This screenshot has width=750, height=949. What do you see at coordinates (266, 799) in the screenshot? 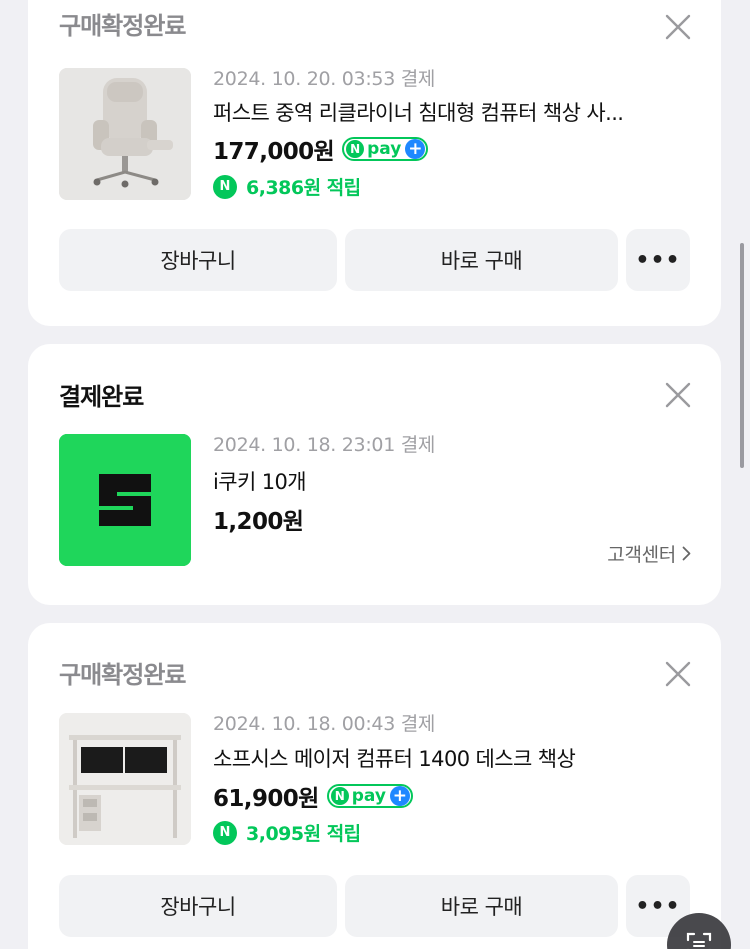
I see `product-price: 61,900원` at bounding box center [266, 799].